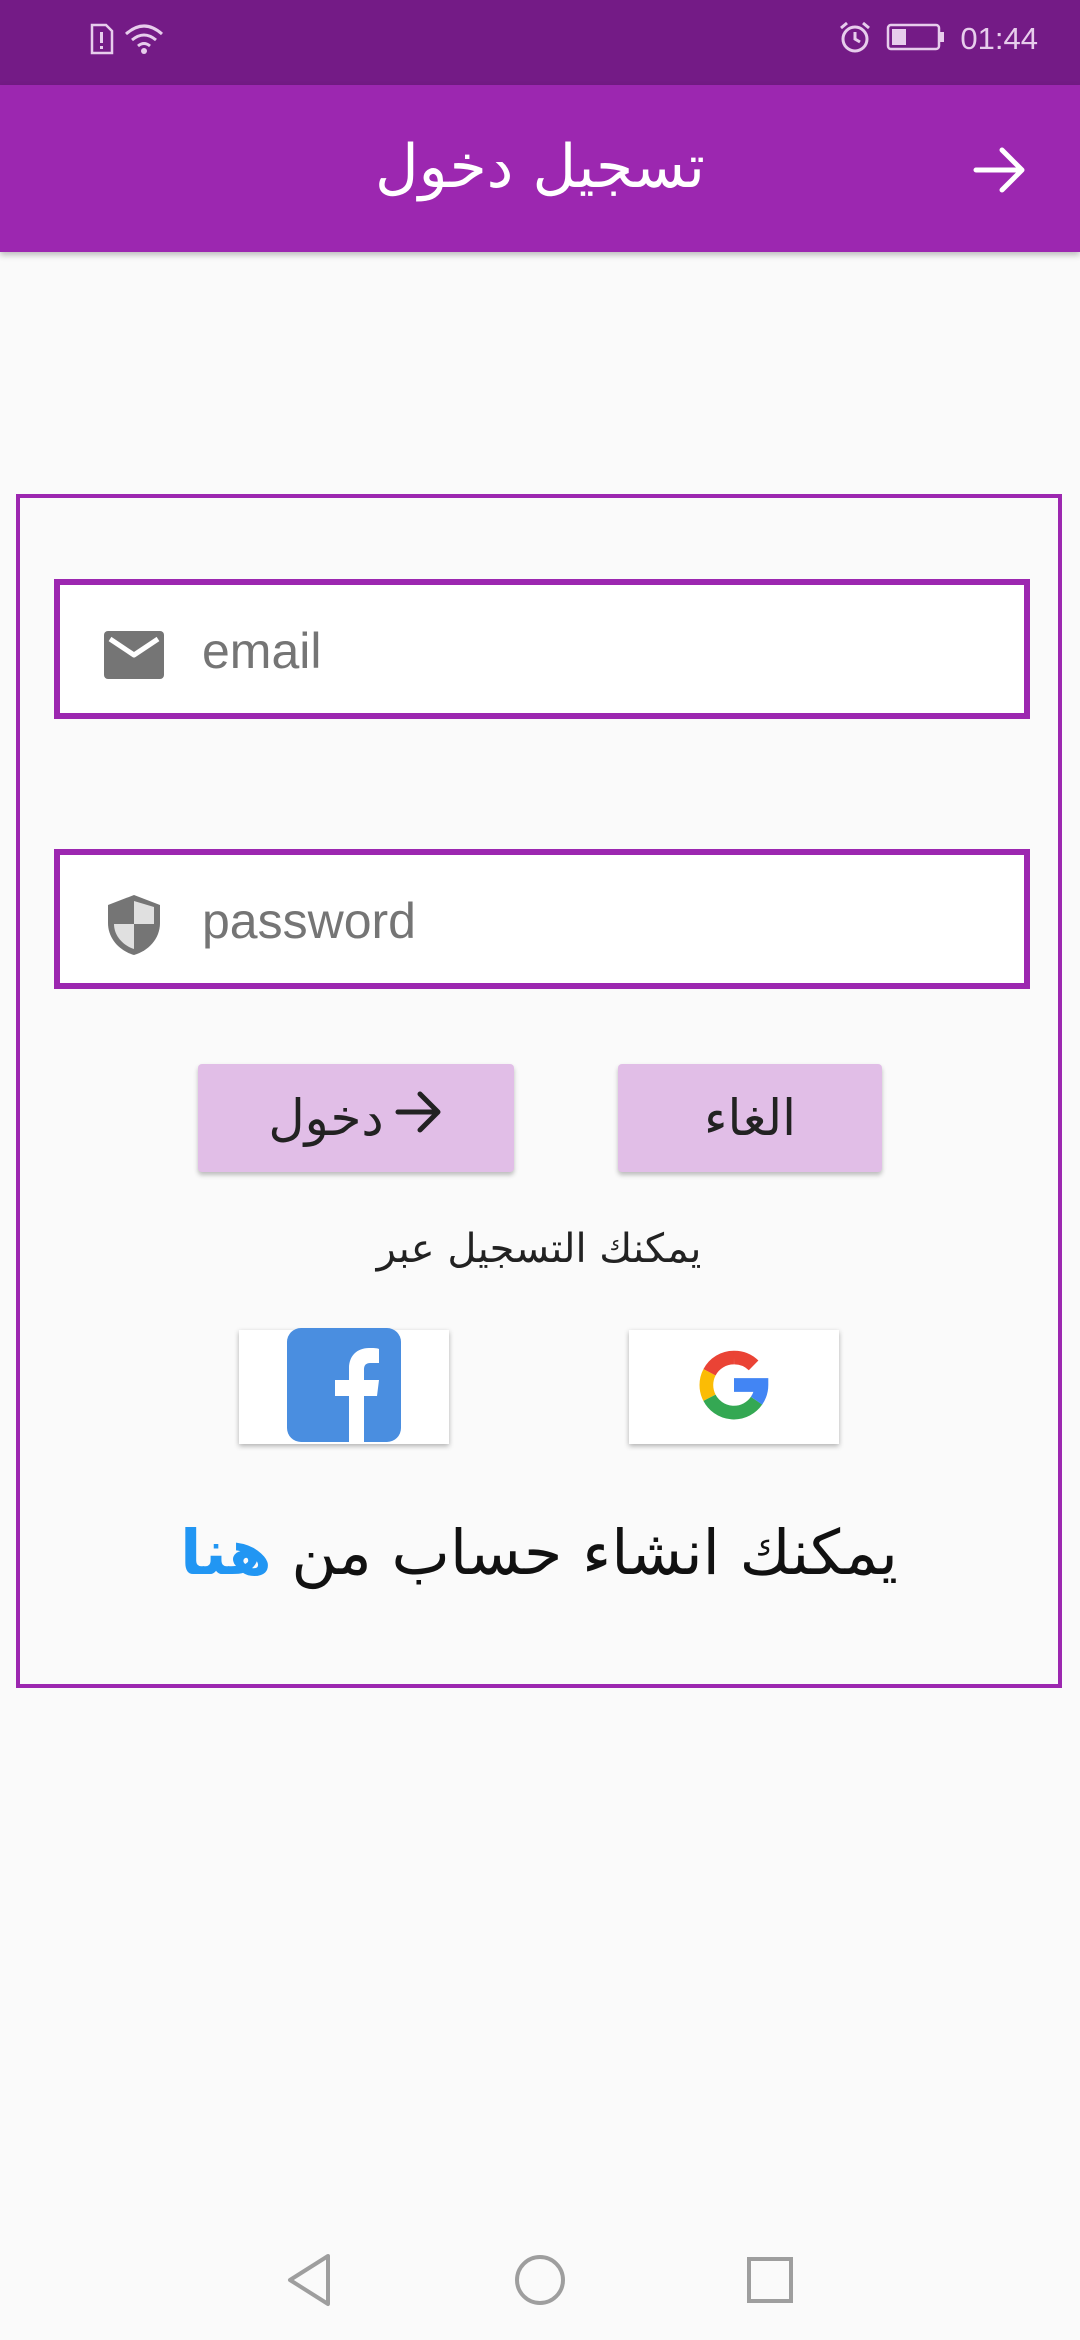  I want to click on home-circle-icon, so click(540, 2280).